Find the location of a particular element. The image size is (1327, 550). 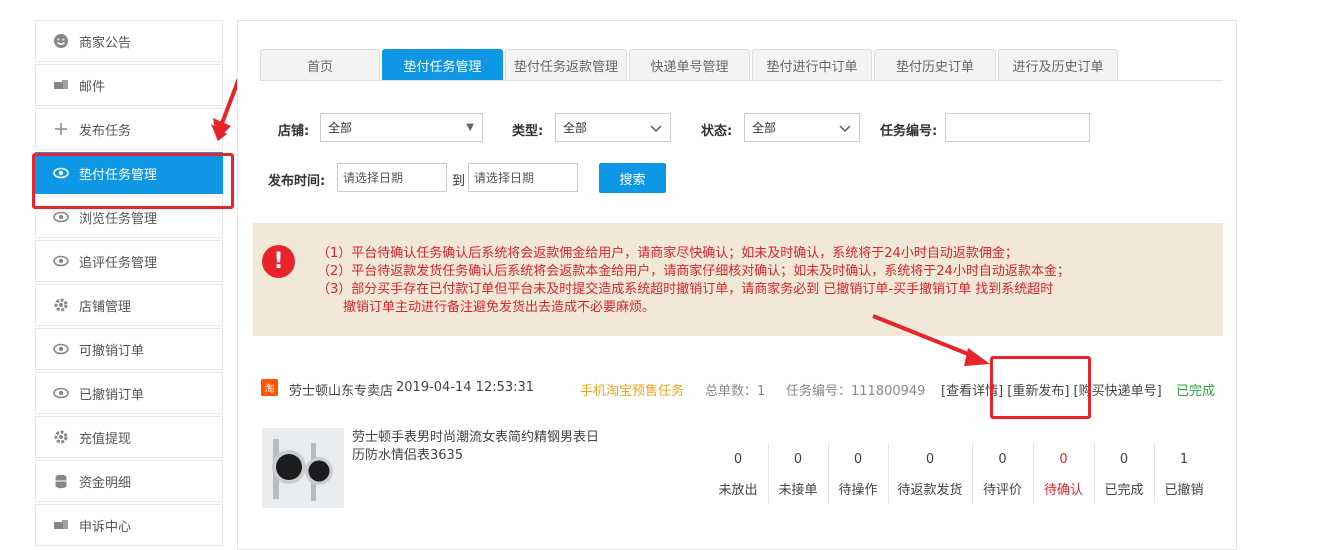

status-select: 全部 is located at coordinates (802, 127).